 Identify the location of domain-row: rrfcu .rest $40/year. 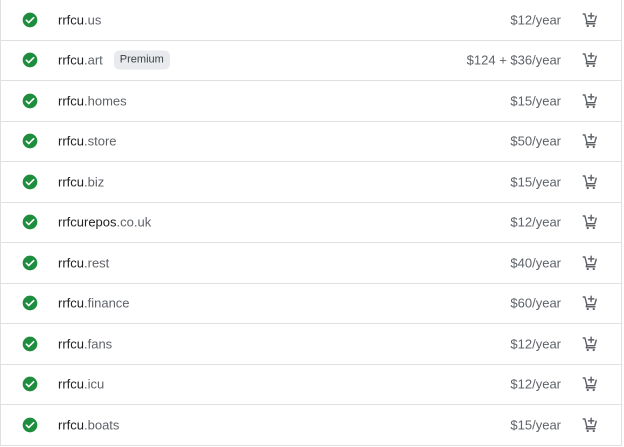
(311, 263).